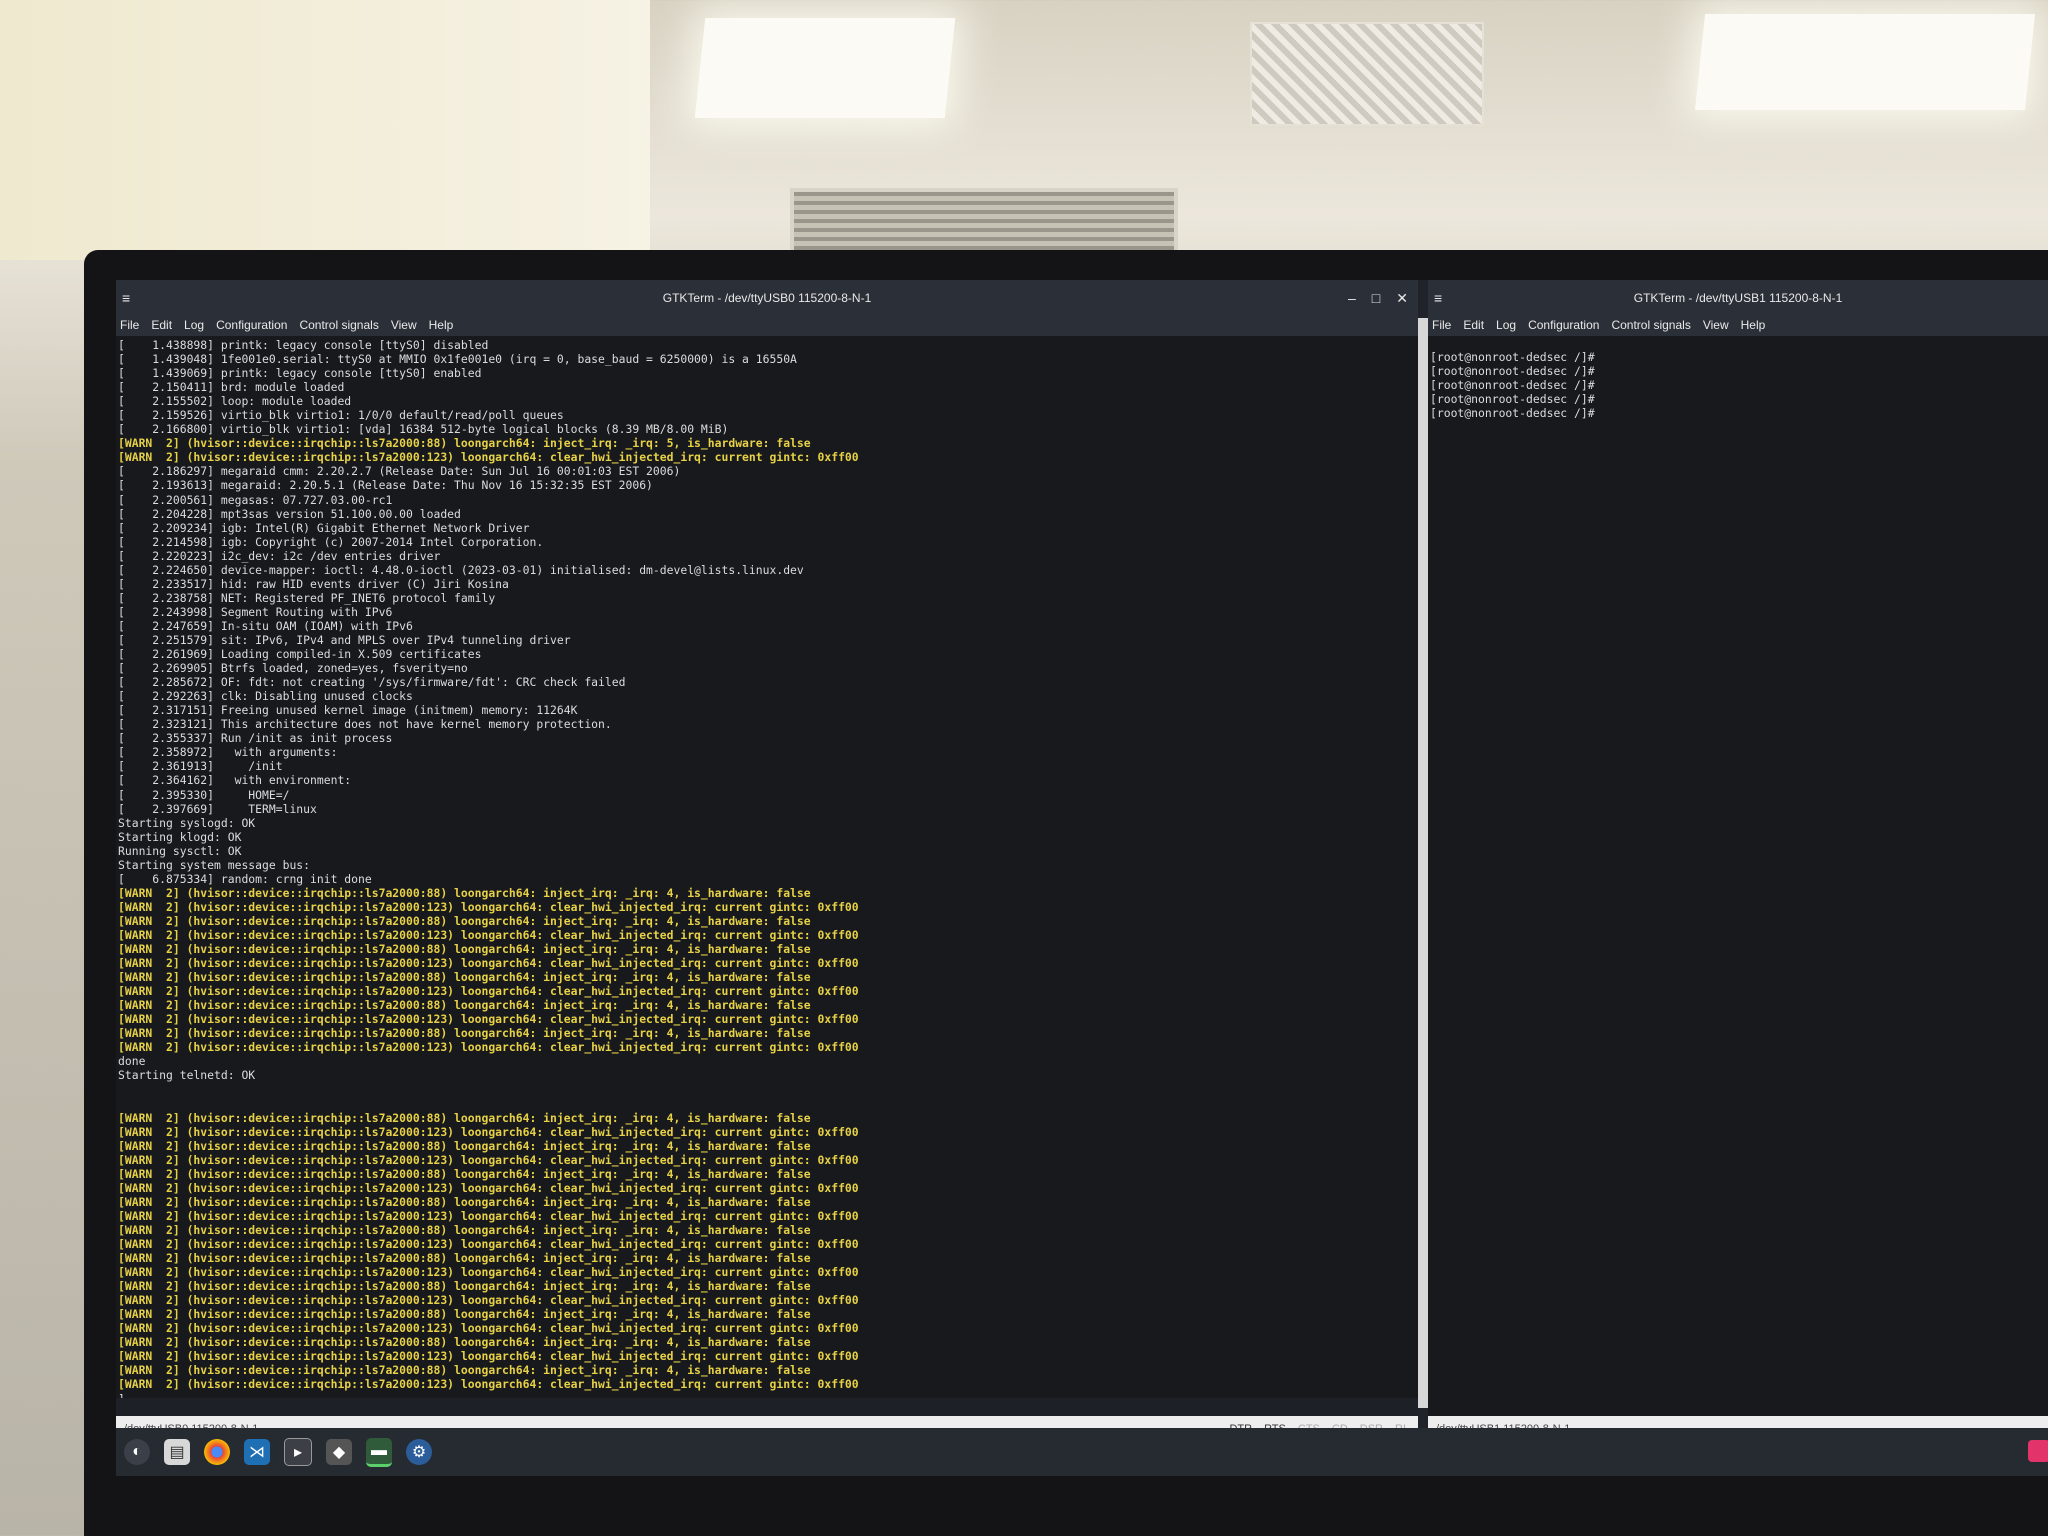  I want to click on window-title: GTKTerm - /dev/ttyUSB1 115200-8-N-1, so click(1738, 298).